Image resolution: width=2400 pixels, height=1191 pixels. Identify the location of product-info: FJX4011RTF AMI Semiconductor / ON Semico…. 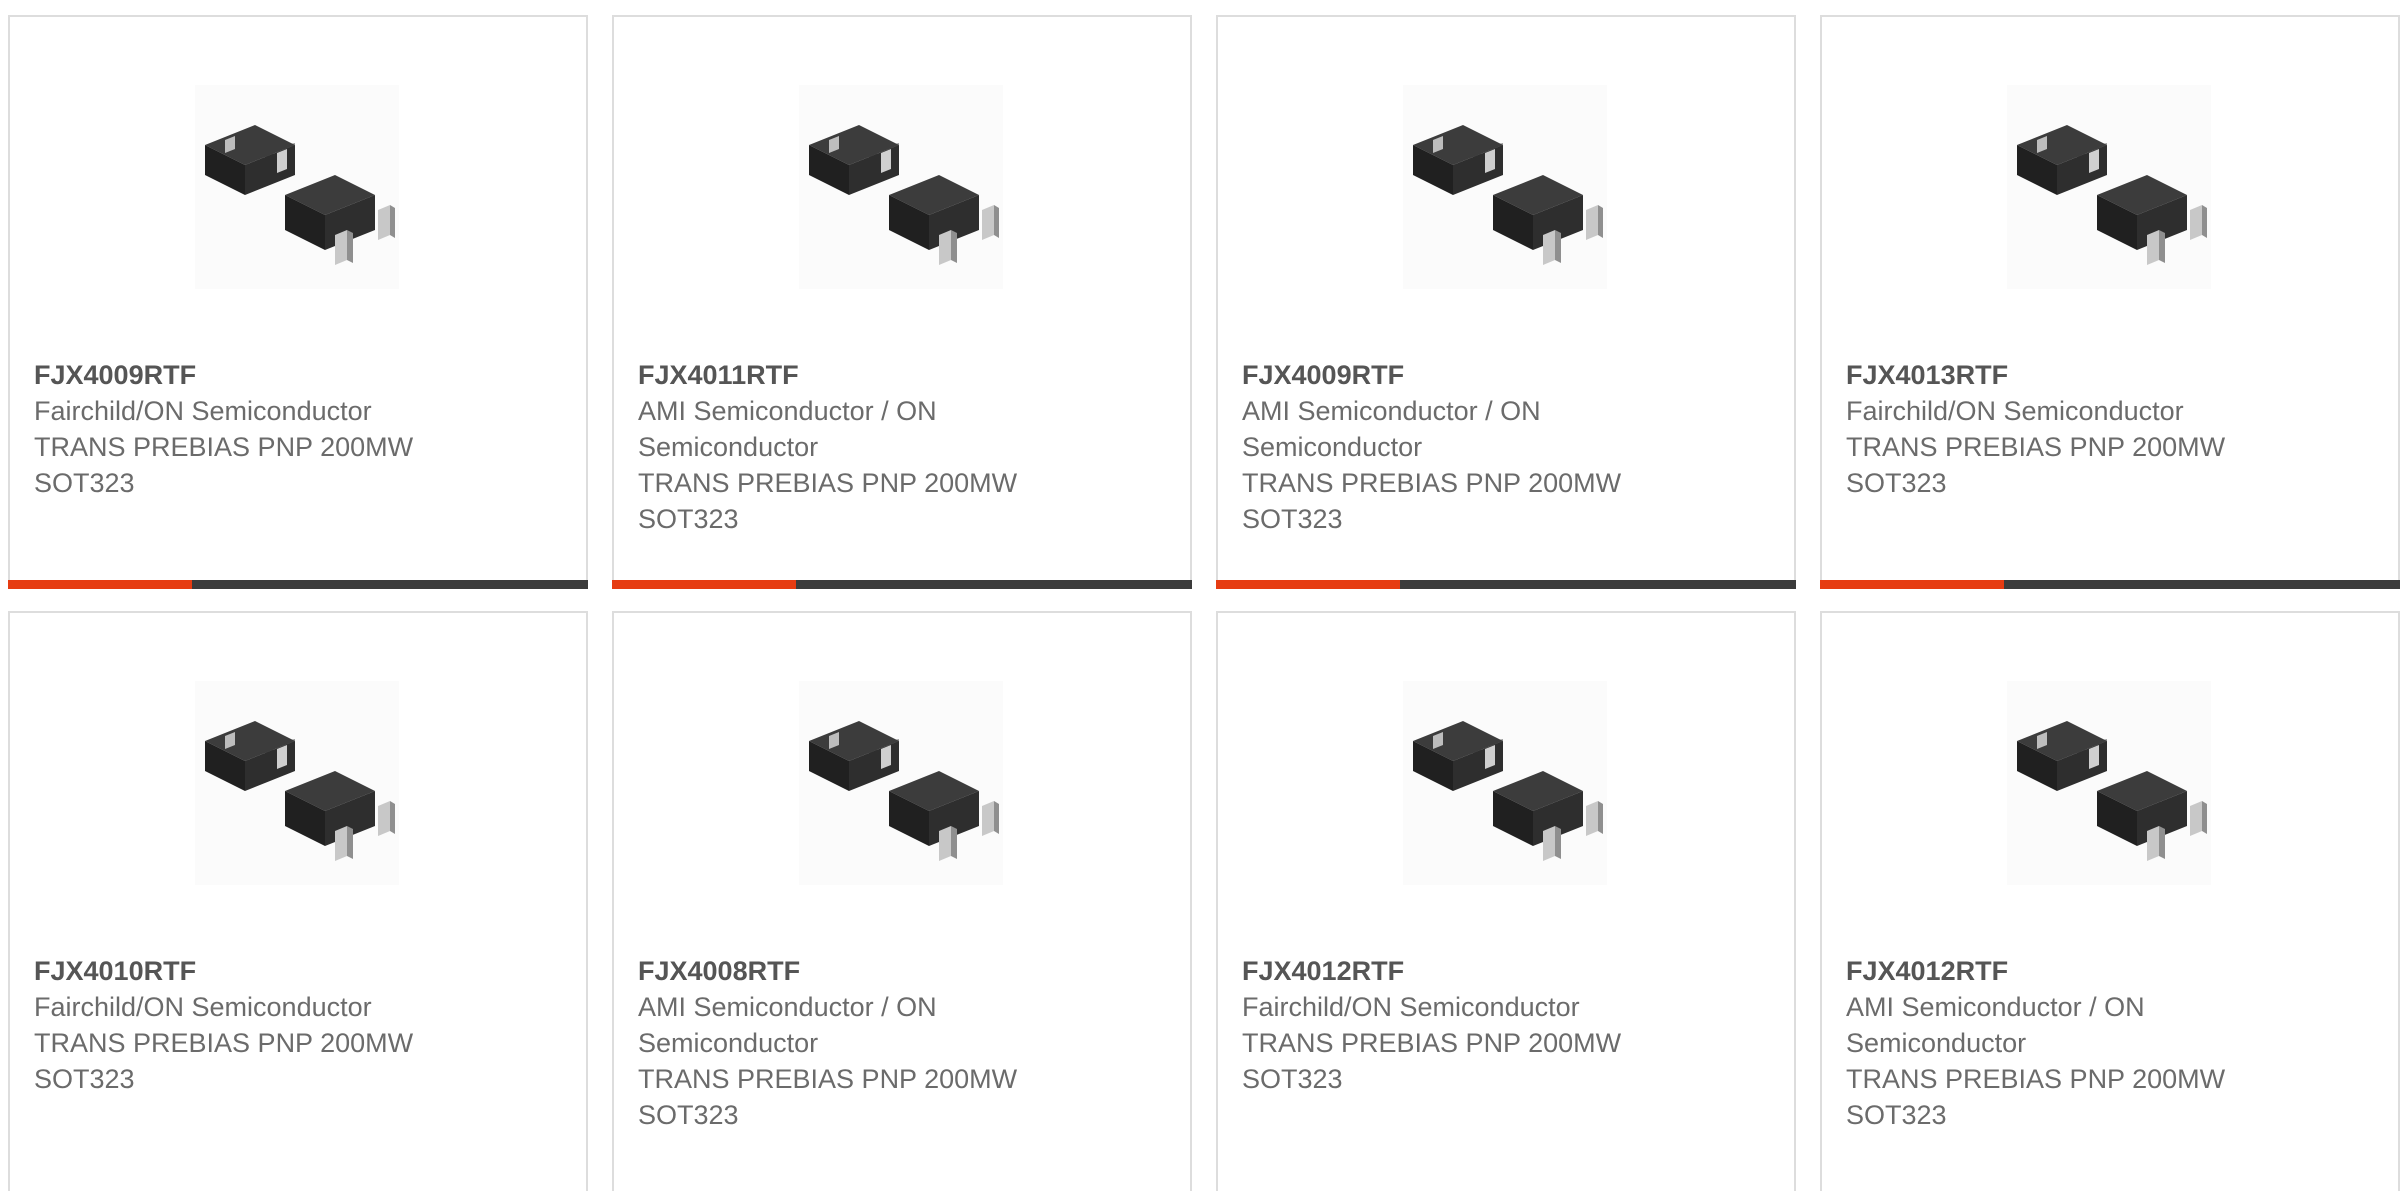
(868, 447).